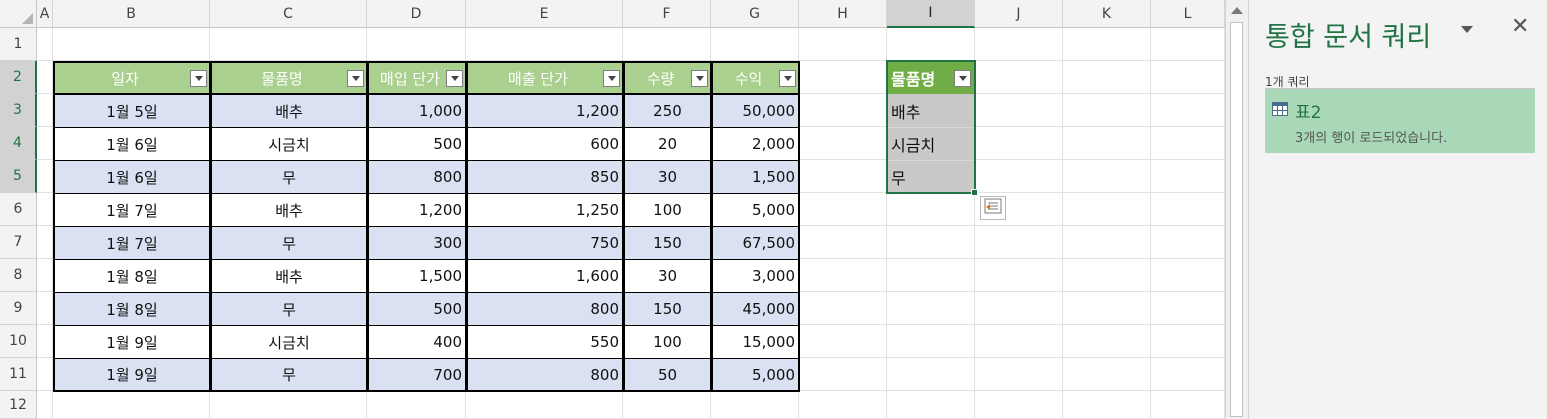  What do you see at coordinates (18, 44) in the screenshot?
I see `row-header-1: 1` at bounding box center [18, 44].